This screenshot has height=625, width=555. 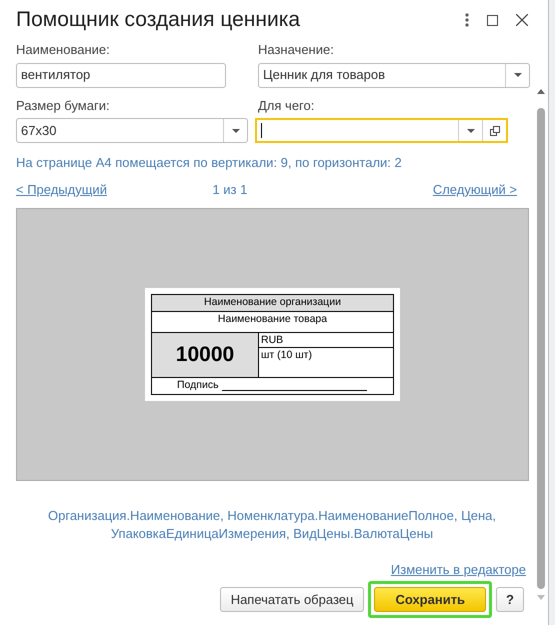 What do you see at coordinates (158, 20) in the screenshot?
I see `window-title: Помощник создания ценника` at bounding box center [158, 20].